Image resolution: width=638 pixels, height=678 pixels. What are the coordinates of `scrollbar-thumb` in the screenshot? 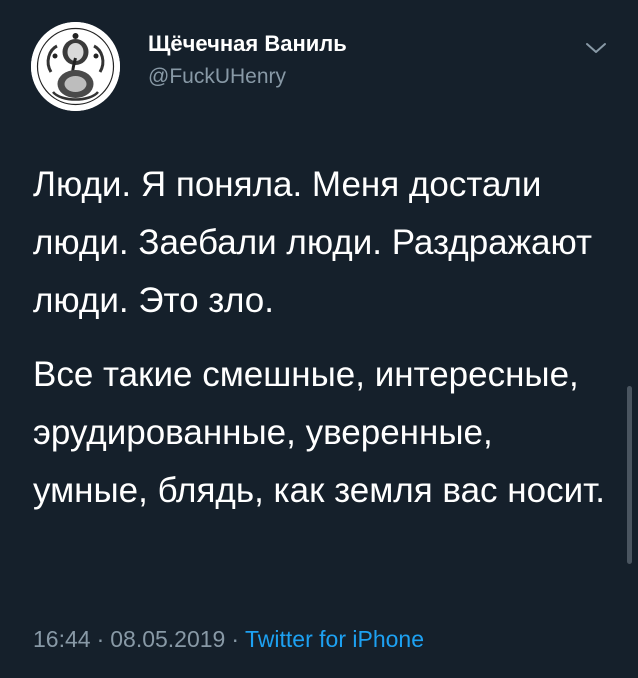 It's located at (629, 475).